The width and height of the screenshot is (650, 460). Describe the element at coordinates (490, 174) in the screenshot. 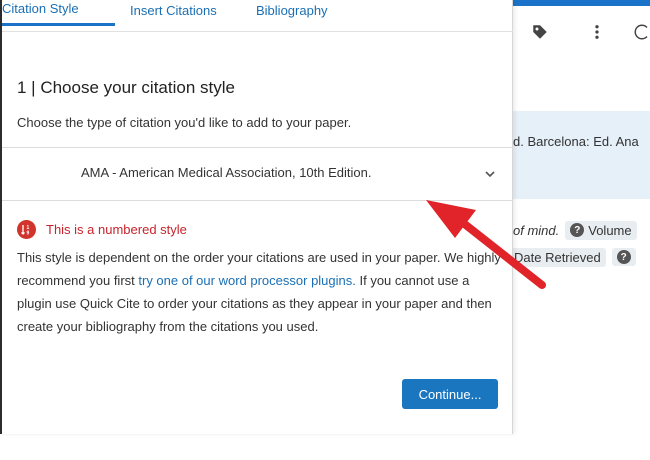

I see `chevron-down-icon` at that location.